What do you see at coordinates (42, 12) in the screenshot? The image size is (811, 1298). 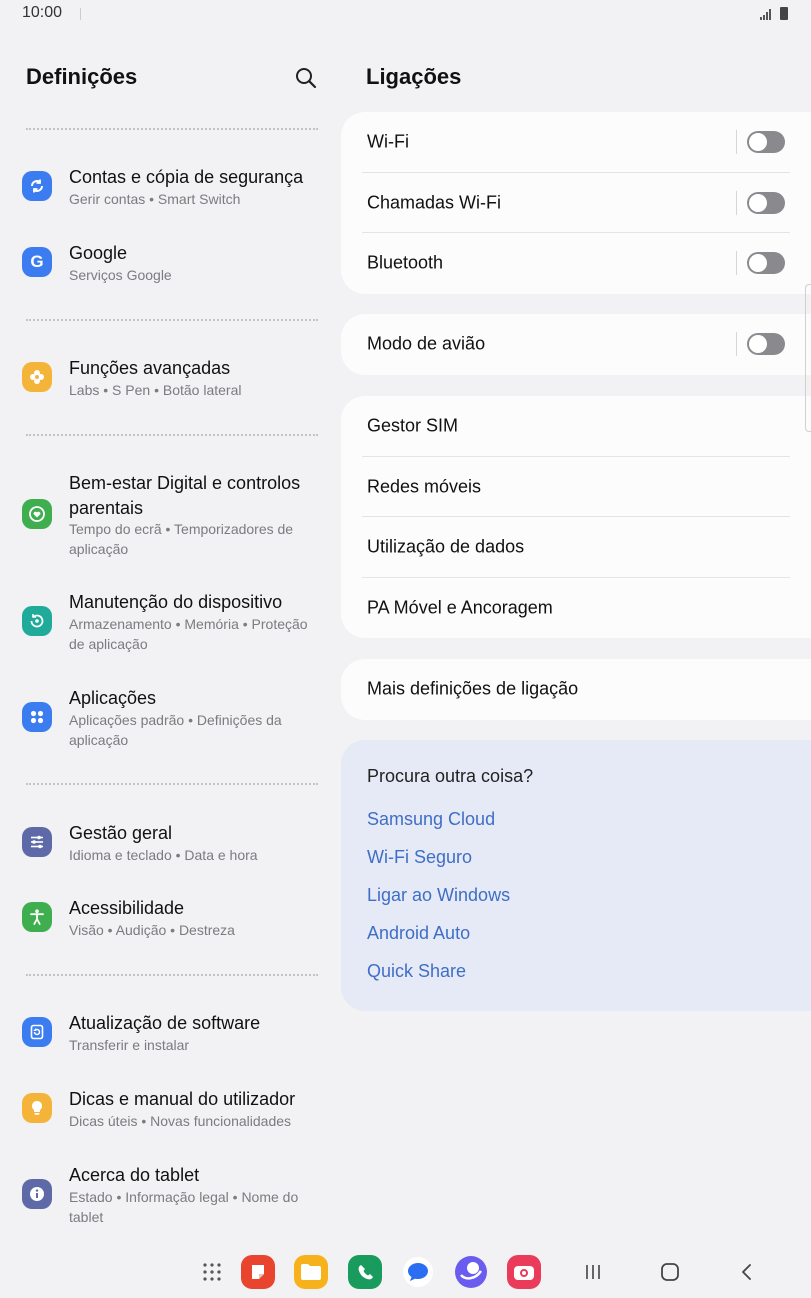 I see `status-time: 10:00` at bounding box center [42, 12].